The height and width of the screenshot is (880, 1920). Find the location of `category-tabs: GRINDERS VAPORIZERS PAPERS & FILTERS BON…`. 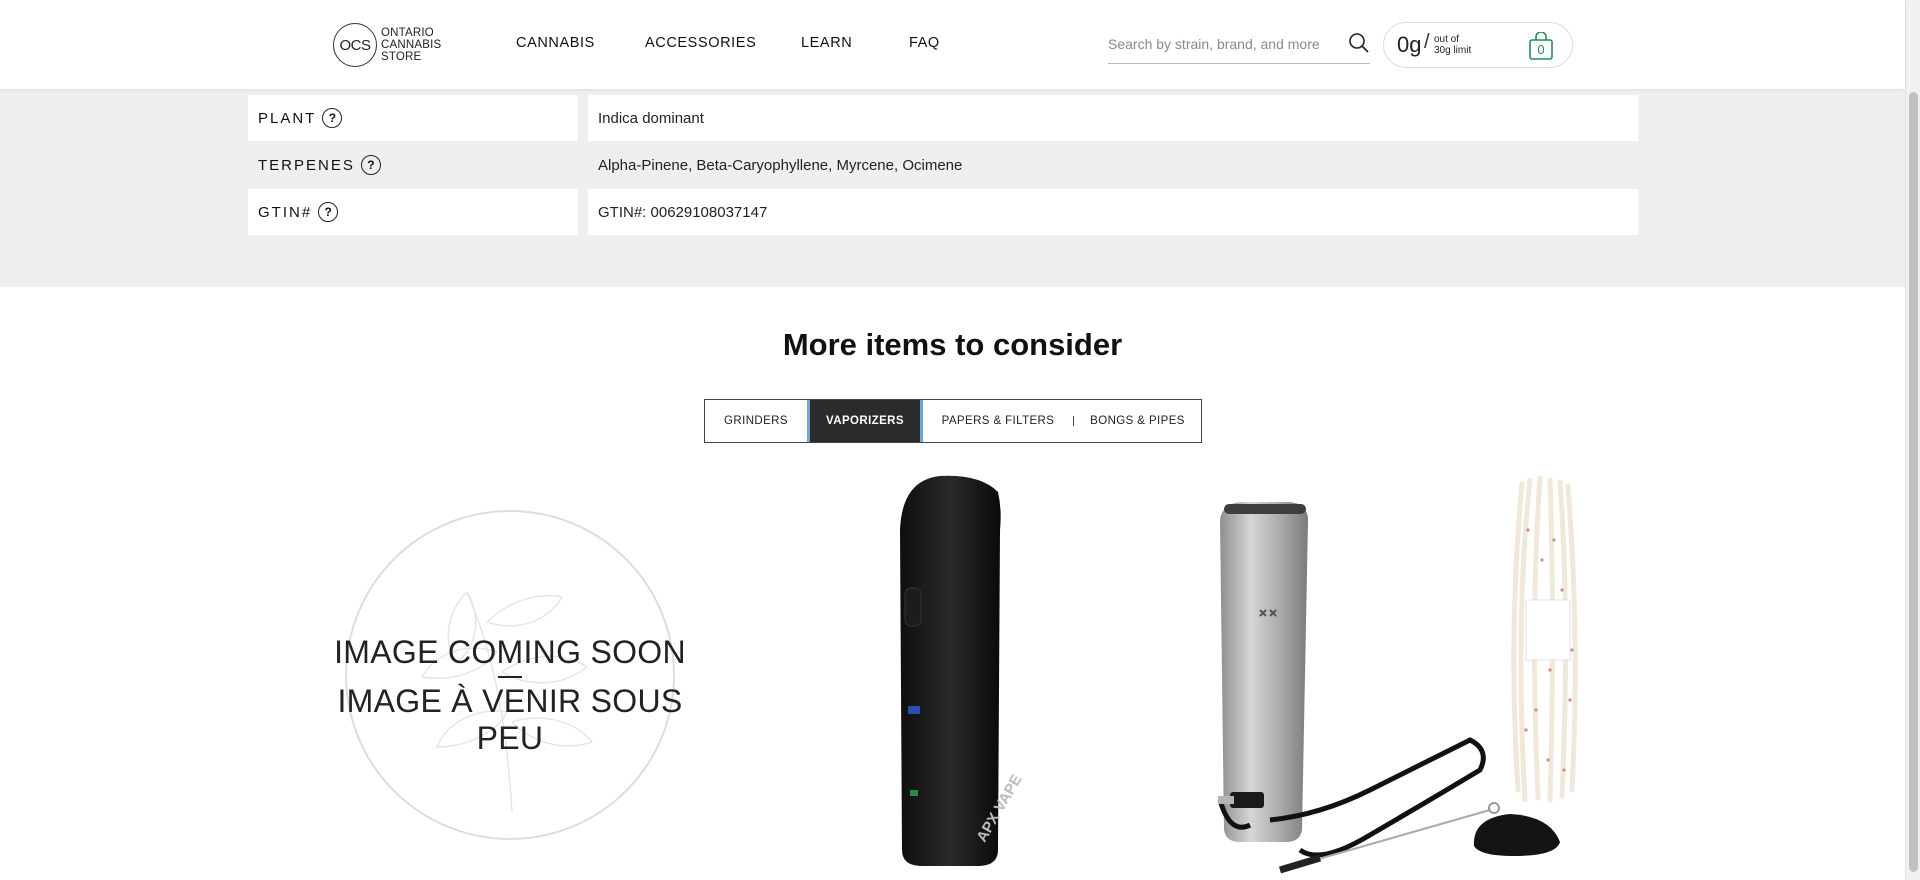

category-tabs: GRINDERS VAPORIZERS PAPERS & FILTERS BON… is located at coordinates (953, 421).